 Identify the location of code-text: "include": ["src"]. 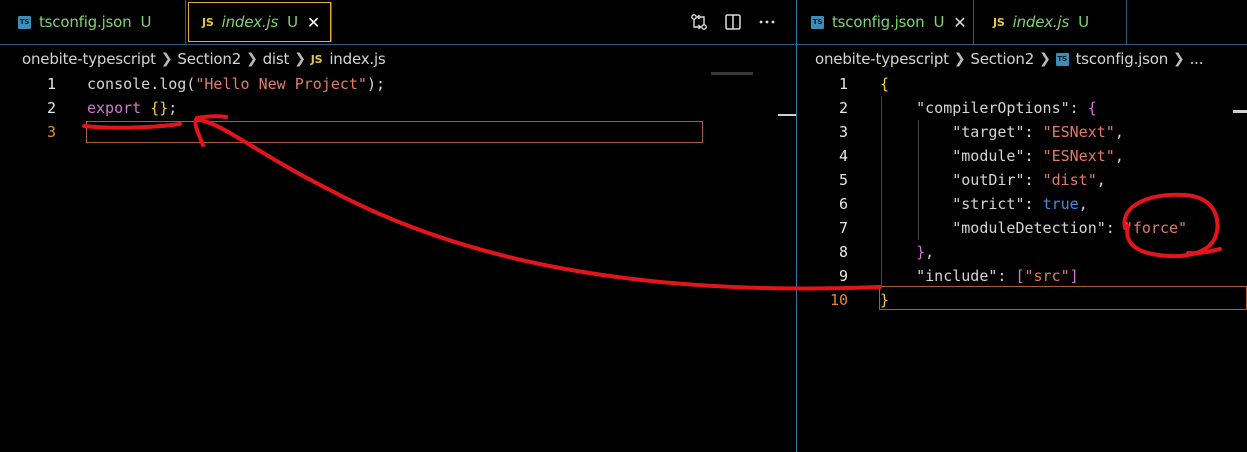
(979, 276).